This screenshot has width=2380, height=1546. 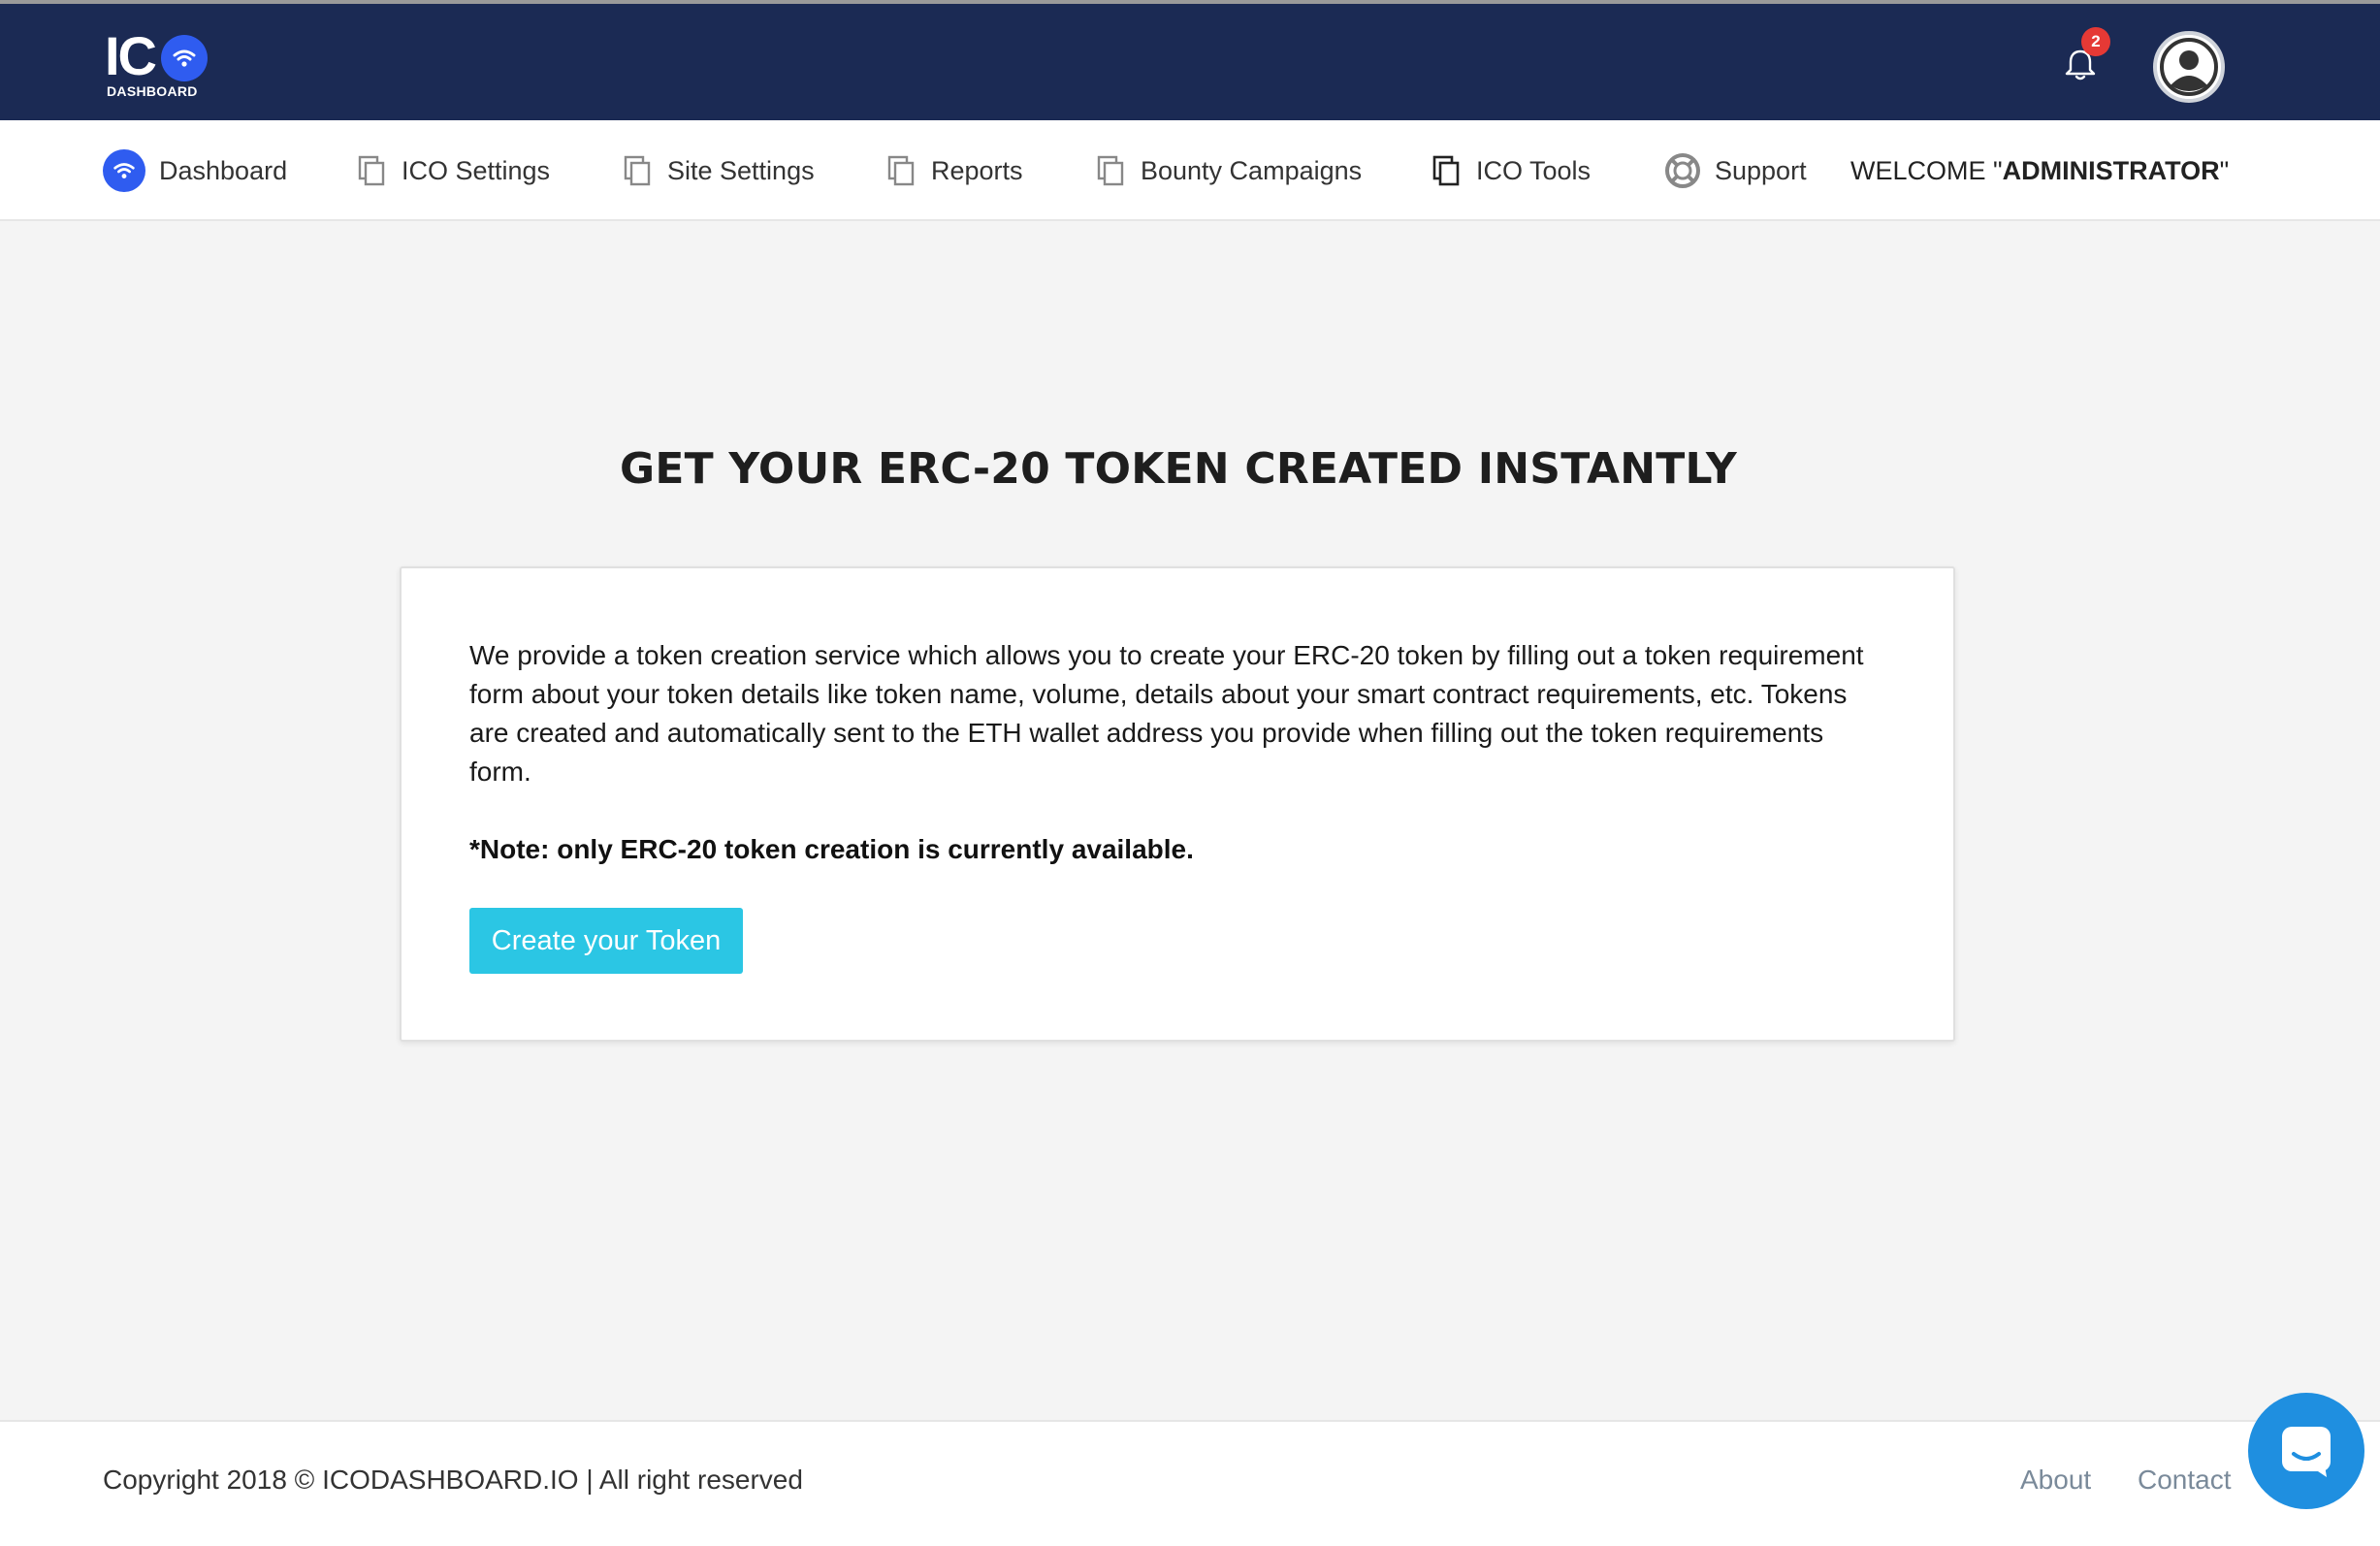 I want to click on user-avatar, so click(x=2189, y=67).